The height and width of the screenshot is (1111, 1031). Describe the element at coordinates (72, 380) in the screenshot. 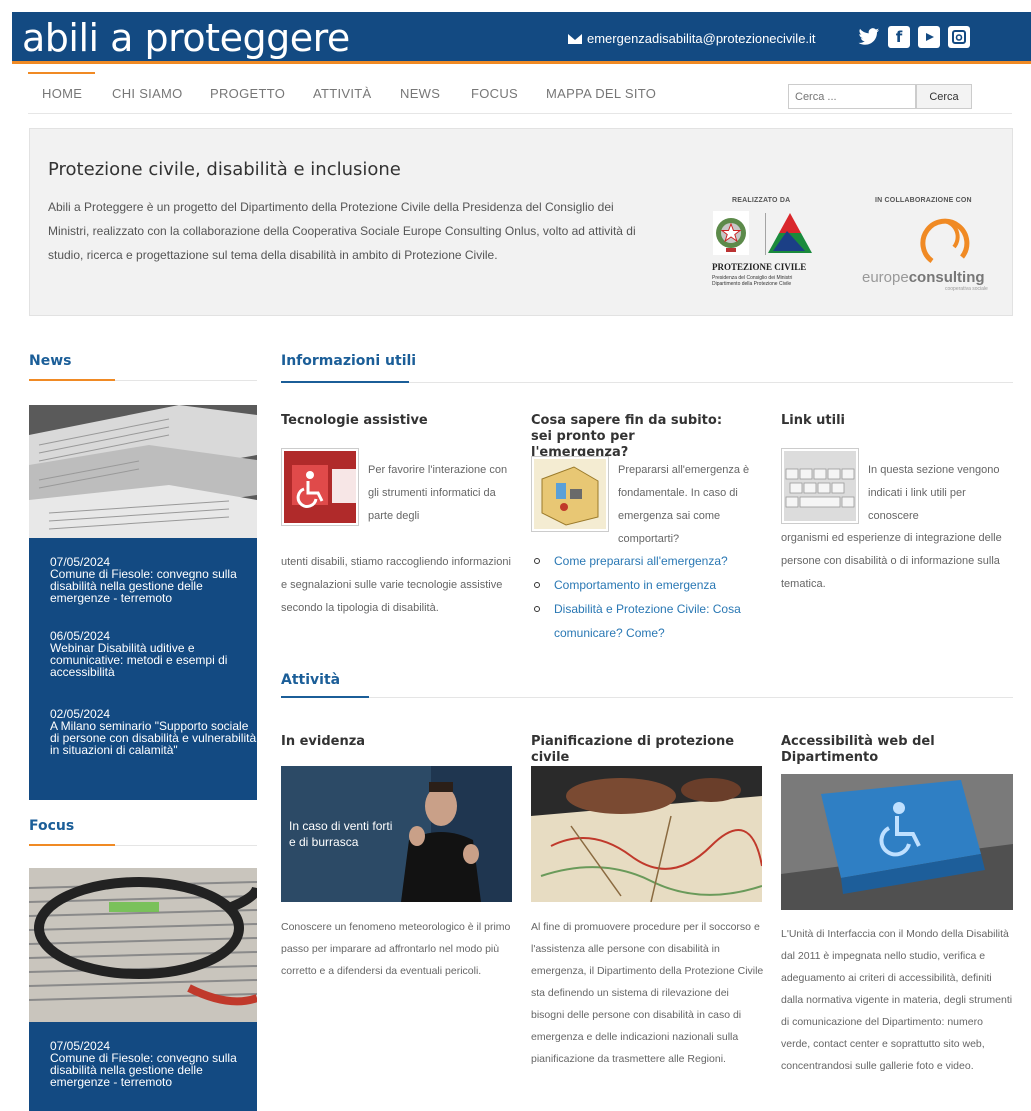

I see `news-title-accent` at that location.